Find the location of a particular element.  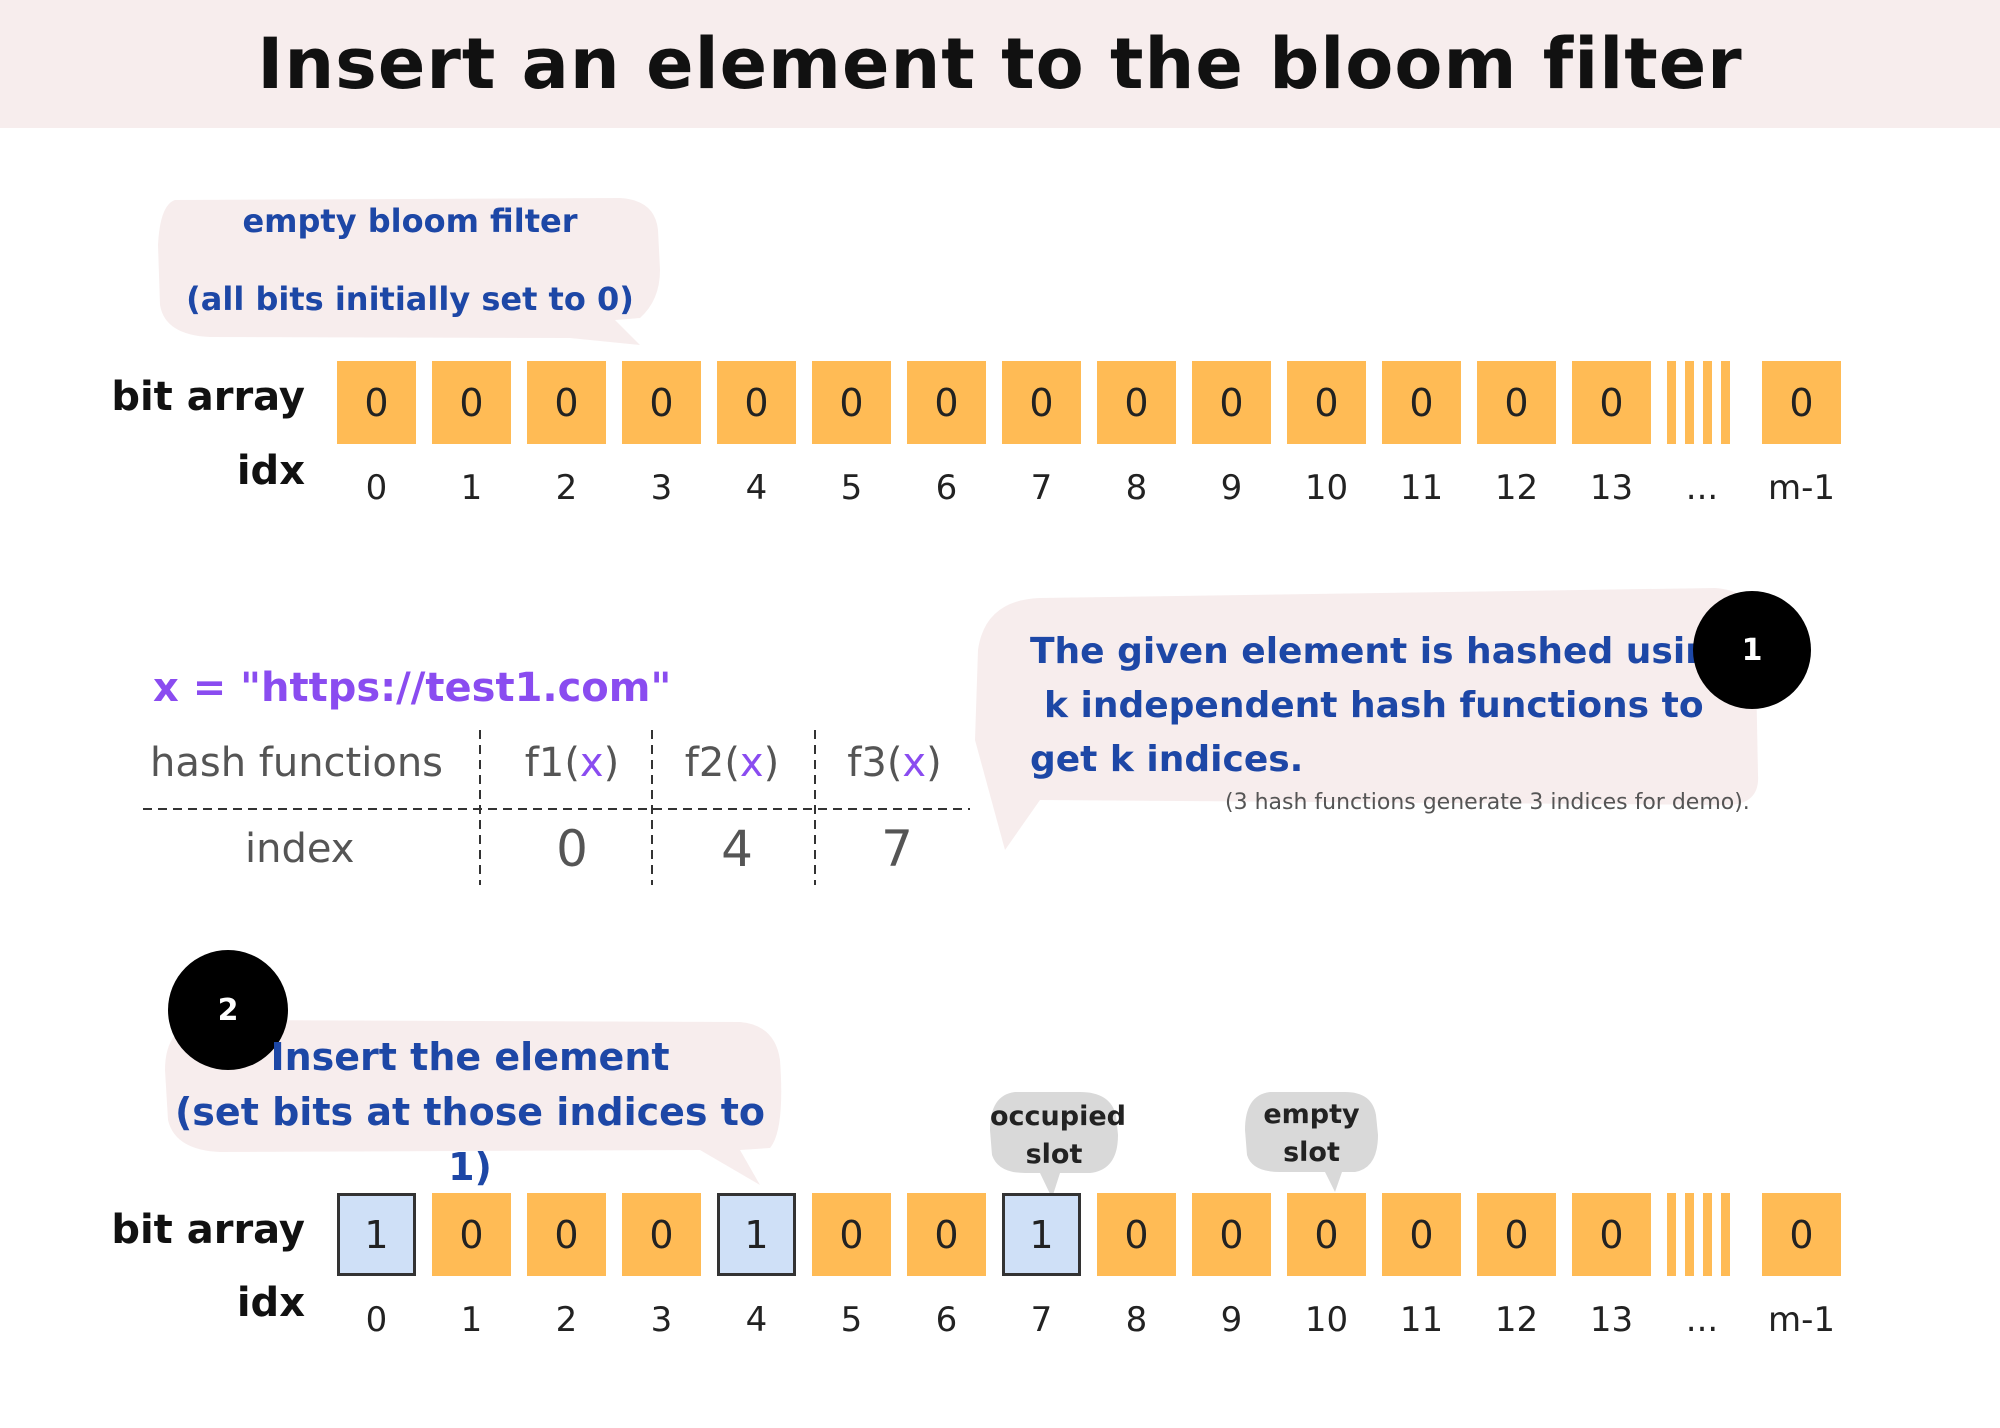

hash-fn-3-open: ( is located at coordinates (894, 763).